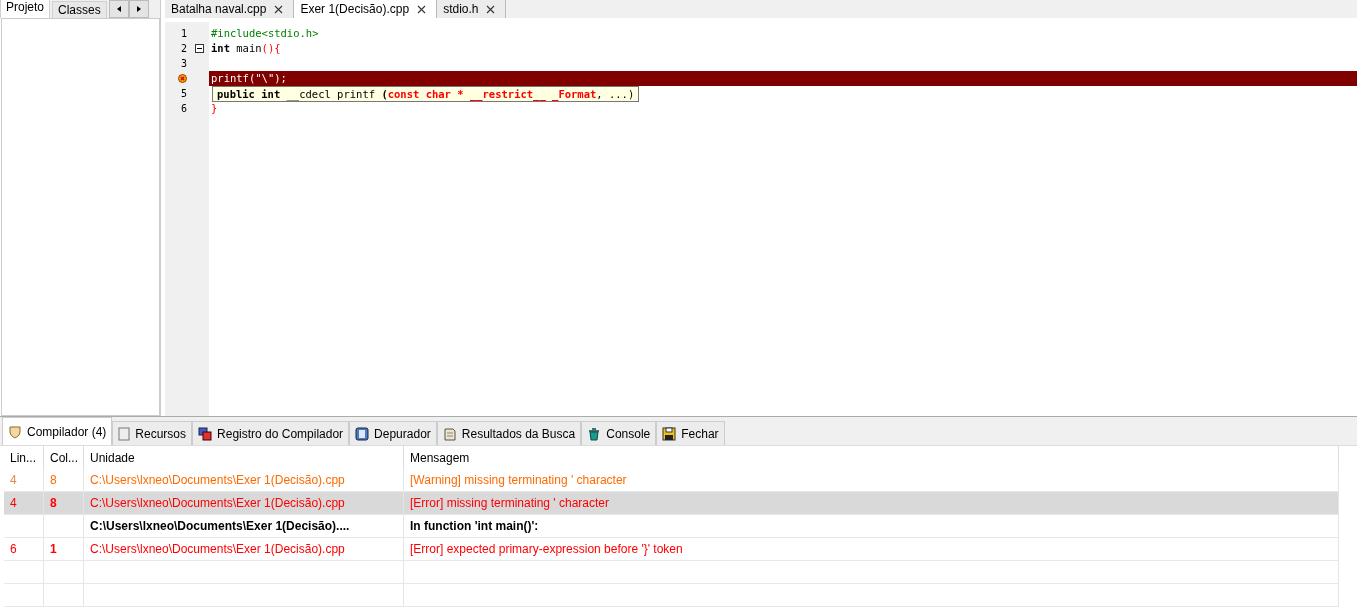 This screenshot has width=1357, height=607. Describe the element at coordinates (183, 93) in the screenshot. I see `line-number: 5` at that location.